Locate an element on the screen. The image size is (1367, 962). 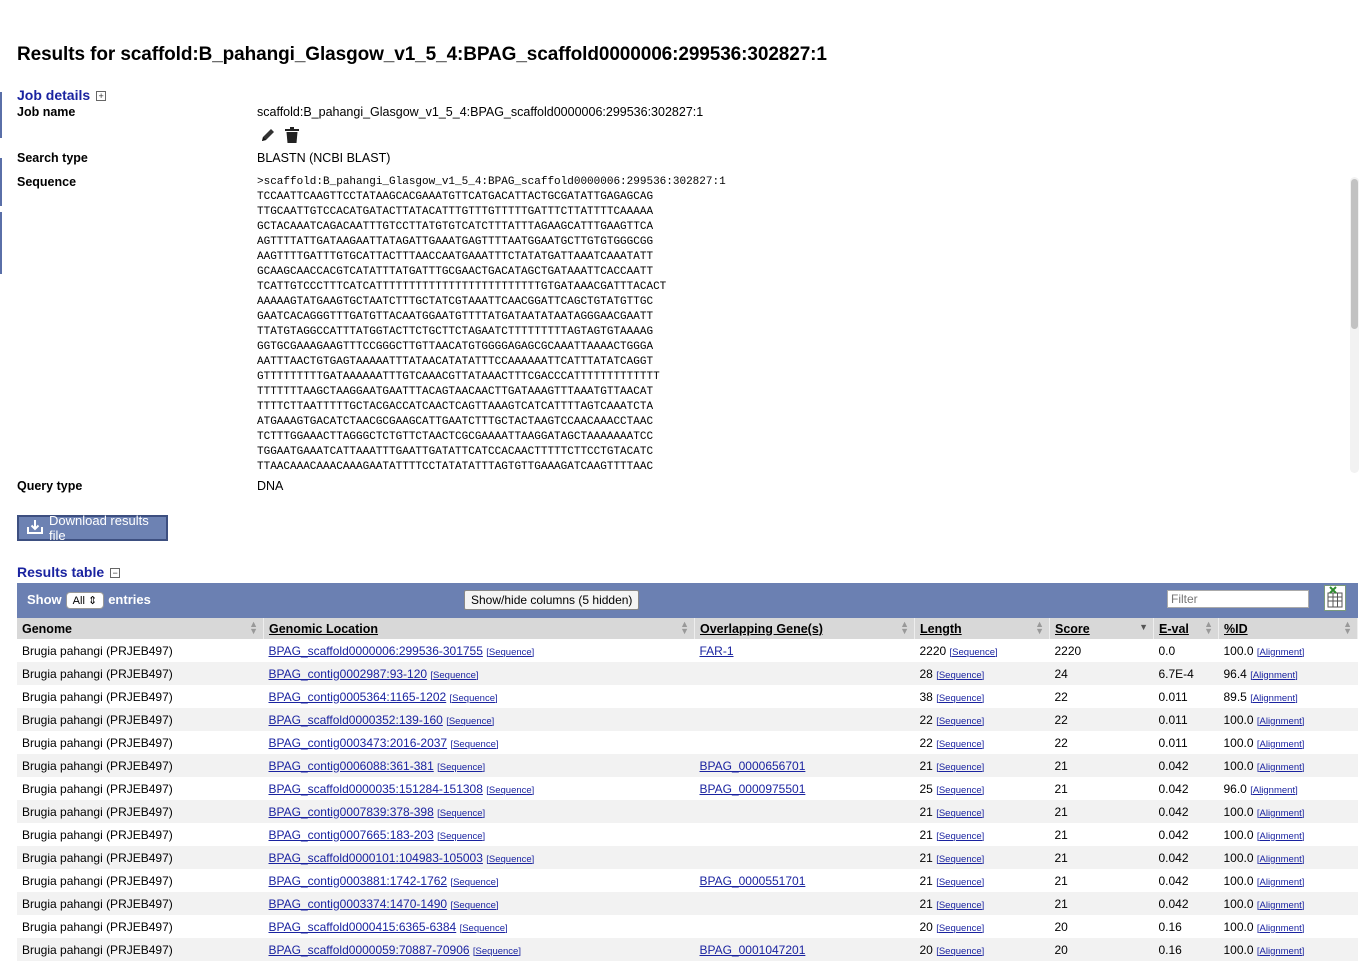
column-header-score: Score ▼ is located at coordinates (1101, 628).